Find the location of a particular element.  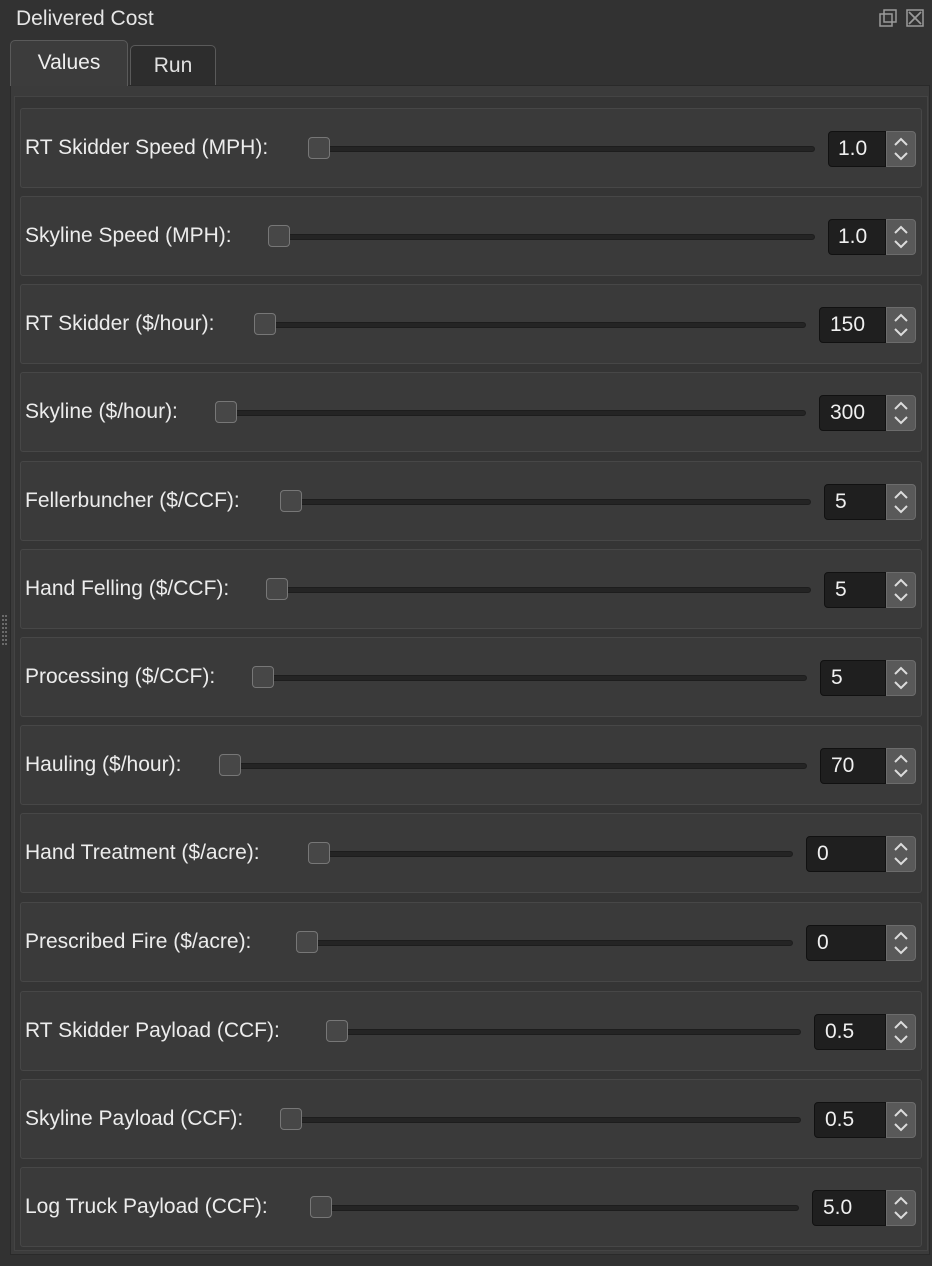

spinbox-value: 150 is located at coordinates (852, 325).